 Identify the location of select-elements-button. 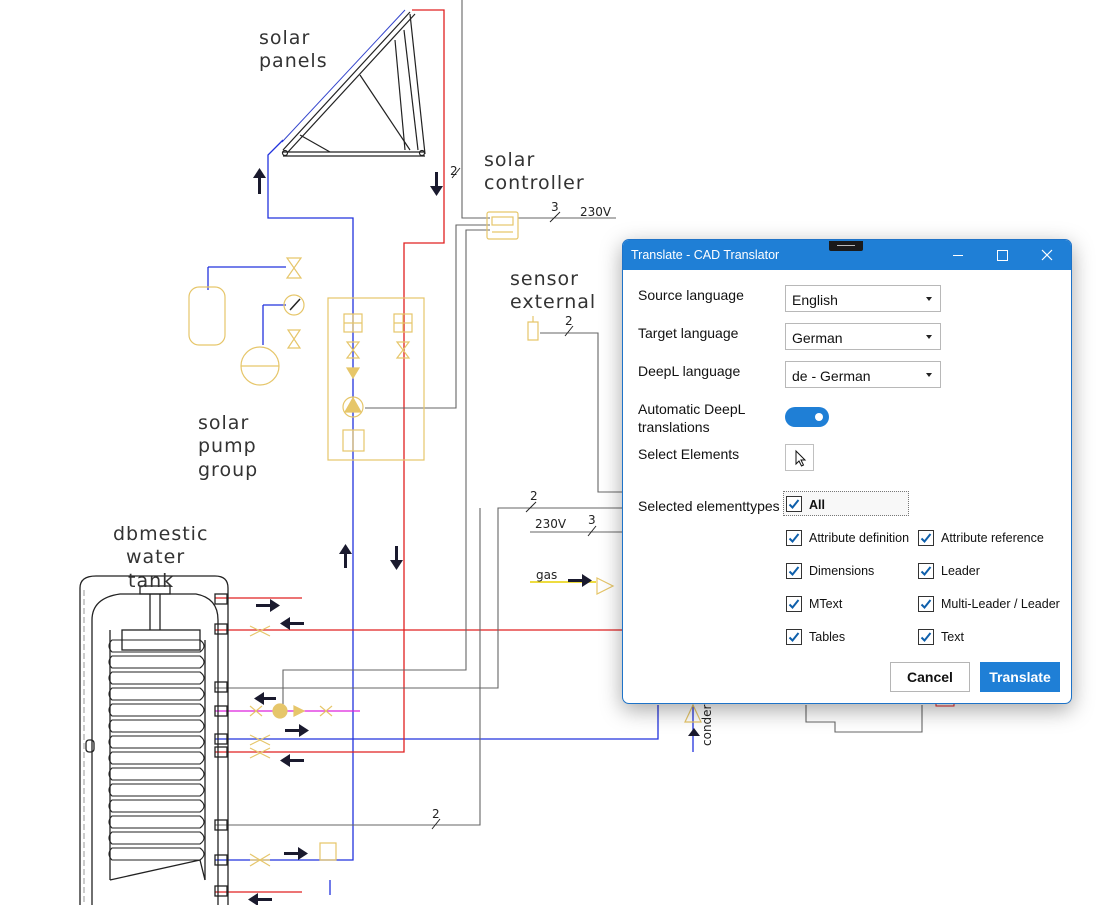
(799, 457).